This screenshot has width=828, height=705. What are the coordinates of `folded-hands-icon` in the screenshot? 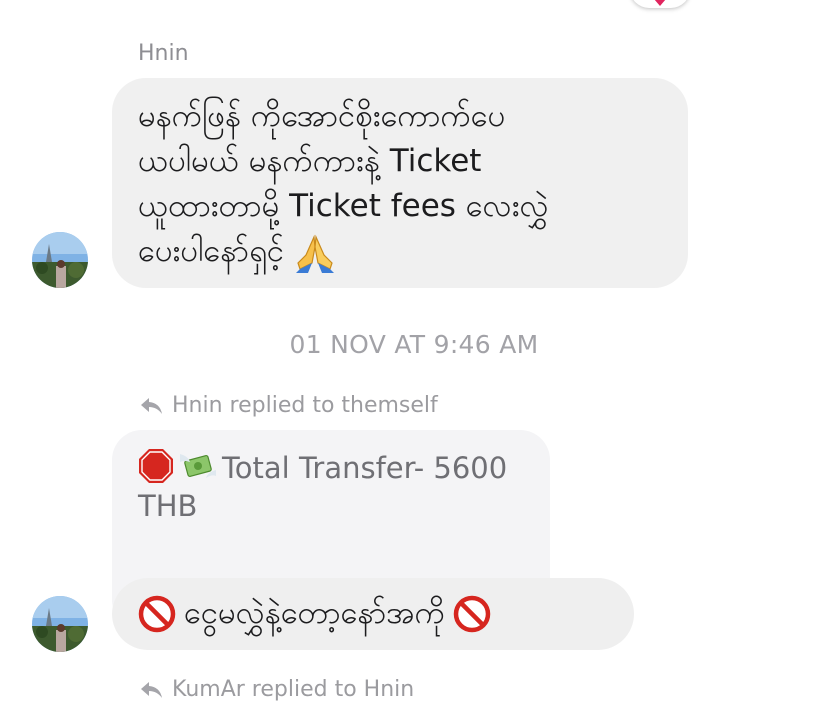 It's located at (314, 253).